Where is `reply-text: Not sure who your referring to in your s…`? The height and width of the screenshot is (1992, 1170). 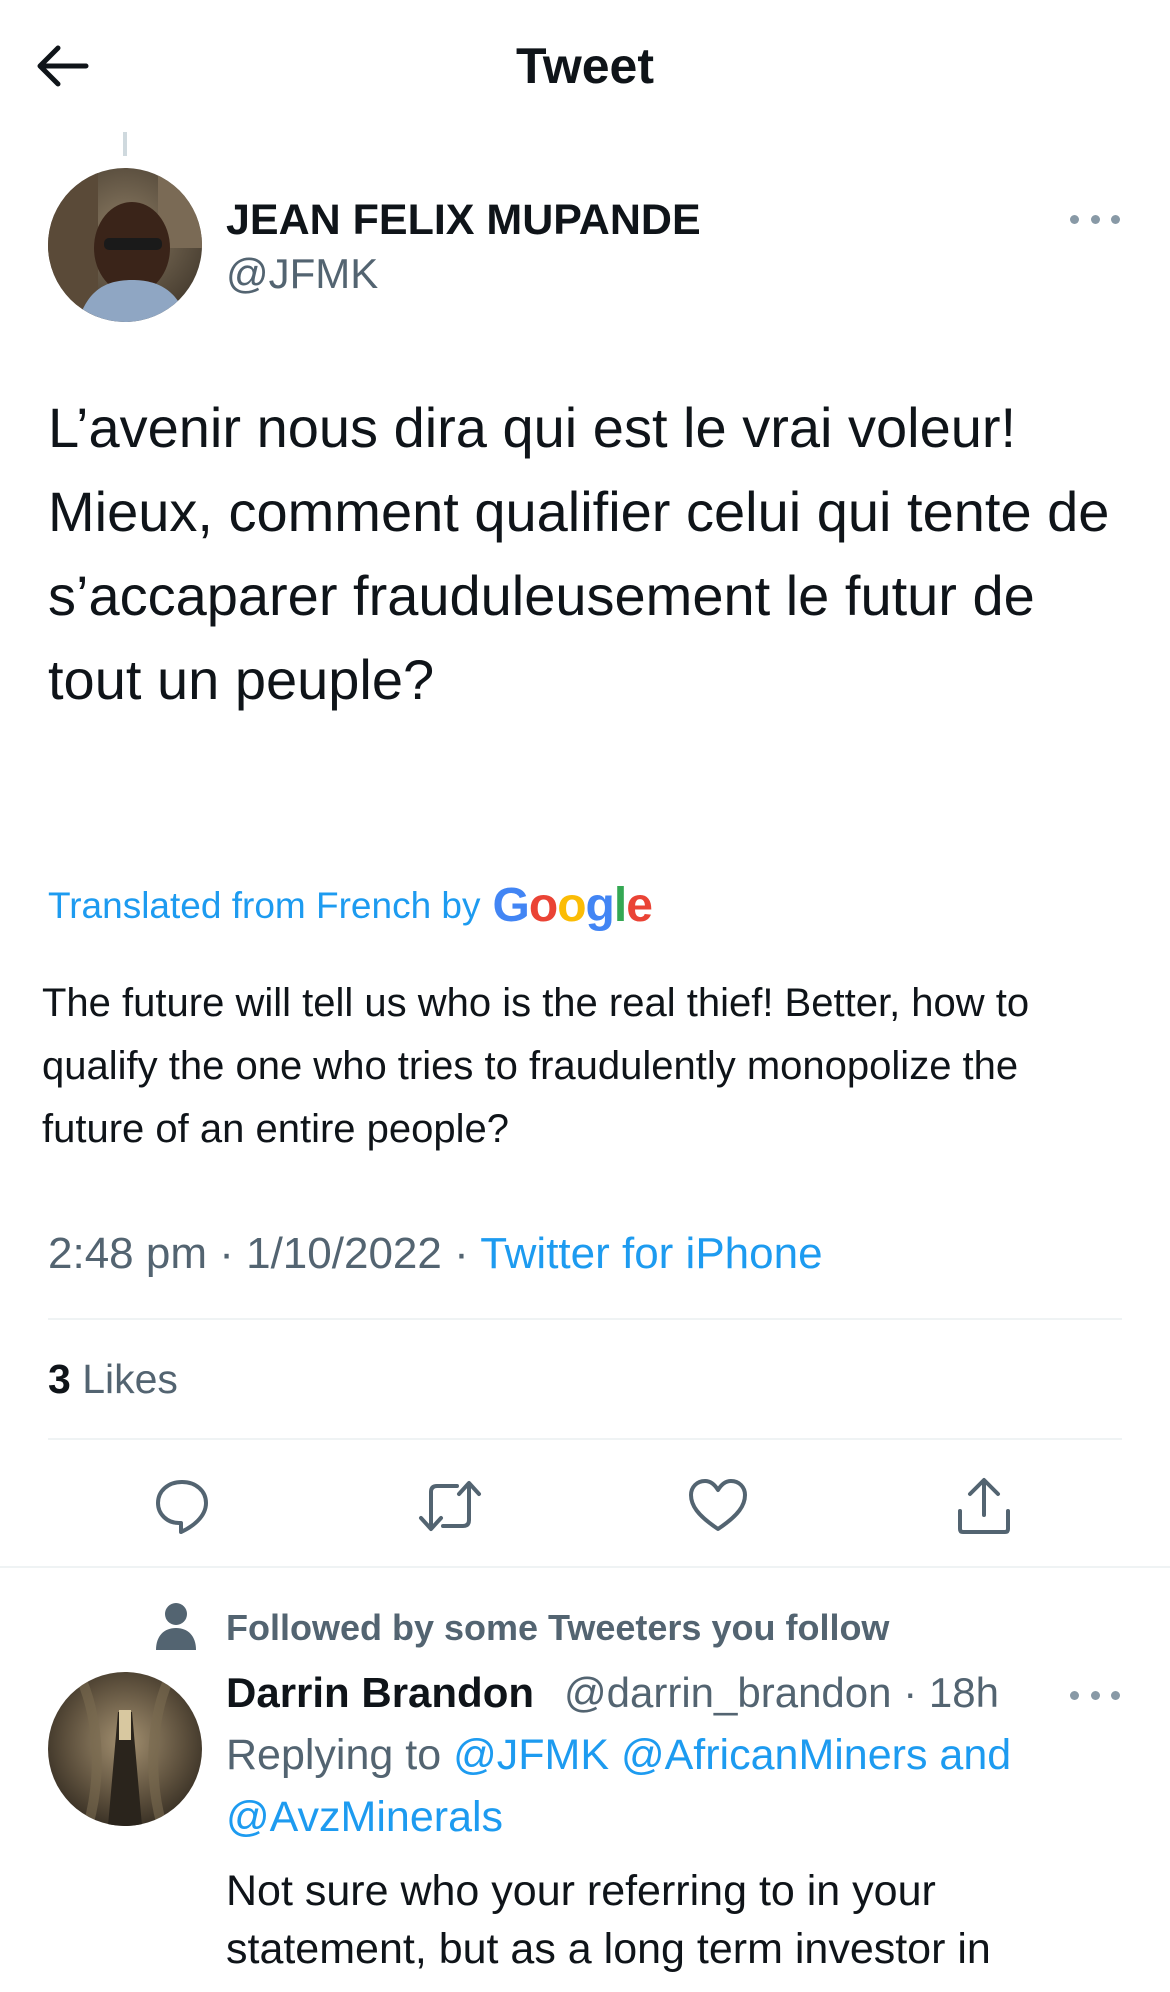 reply-text: Not sure who your referring to in your s… is located at coordinates (608, 1920).